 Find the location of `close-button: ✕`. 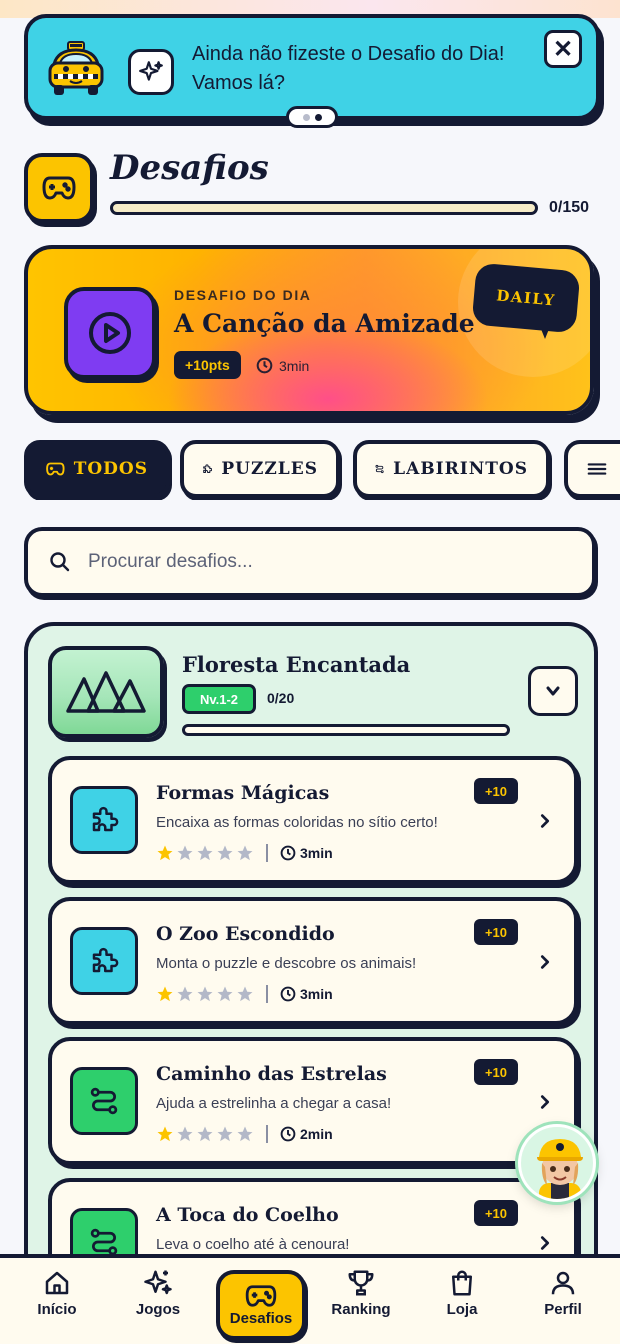

close-button: ✕ is located at coordinates (563, 49).